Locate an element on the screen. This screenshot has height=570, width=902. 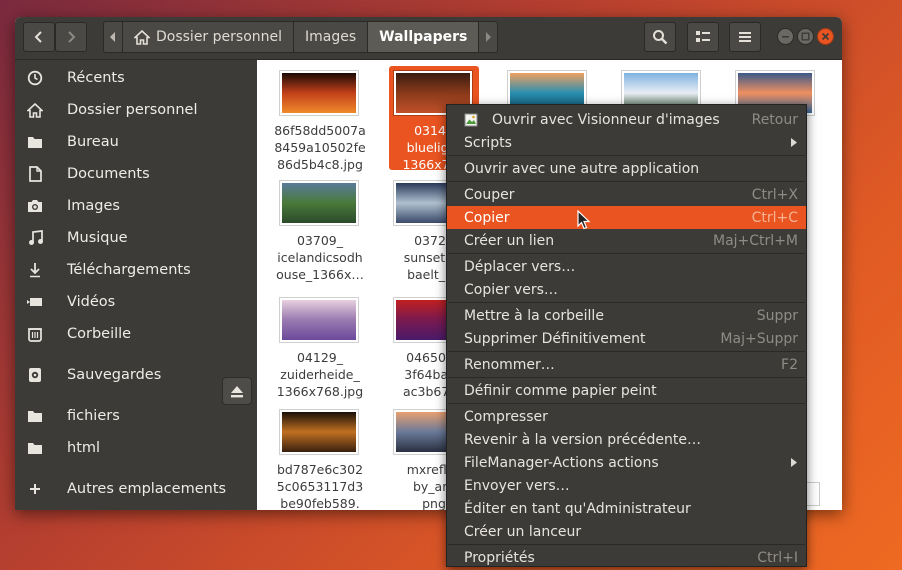
minimize-button is located at coordinates (785, 36).